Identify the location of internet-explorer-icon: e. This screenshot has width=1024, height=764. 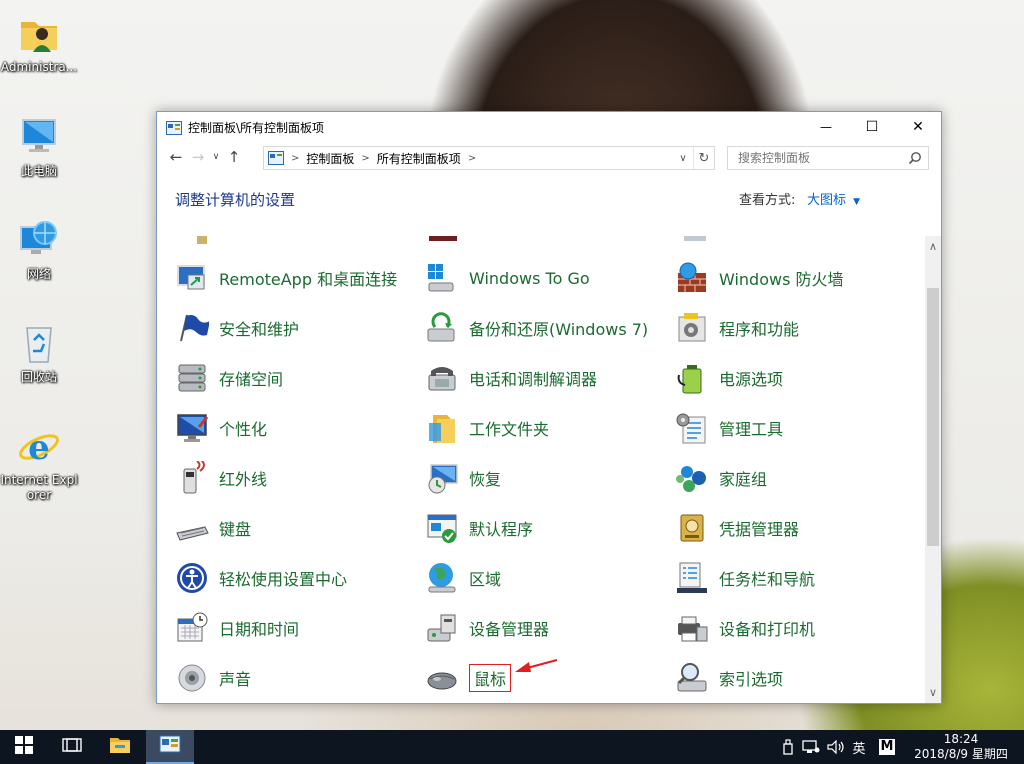
(39, 447).